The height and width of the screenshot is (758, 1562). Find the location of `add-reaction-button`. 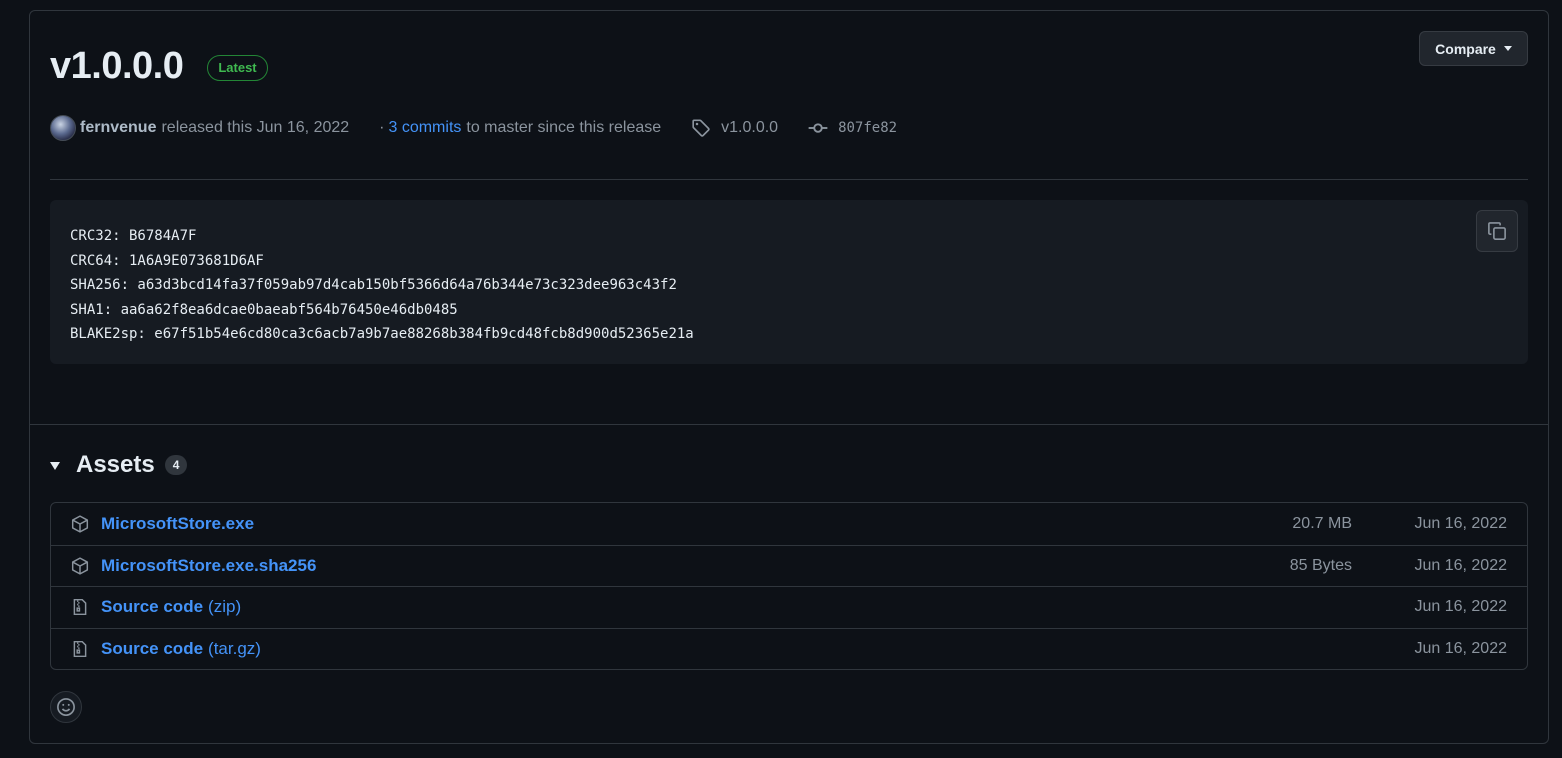

add-reaction-button is located at coordinates (66, 707).